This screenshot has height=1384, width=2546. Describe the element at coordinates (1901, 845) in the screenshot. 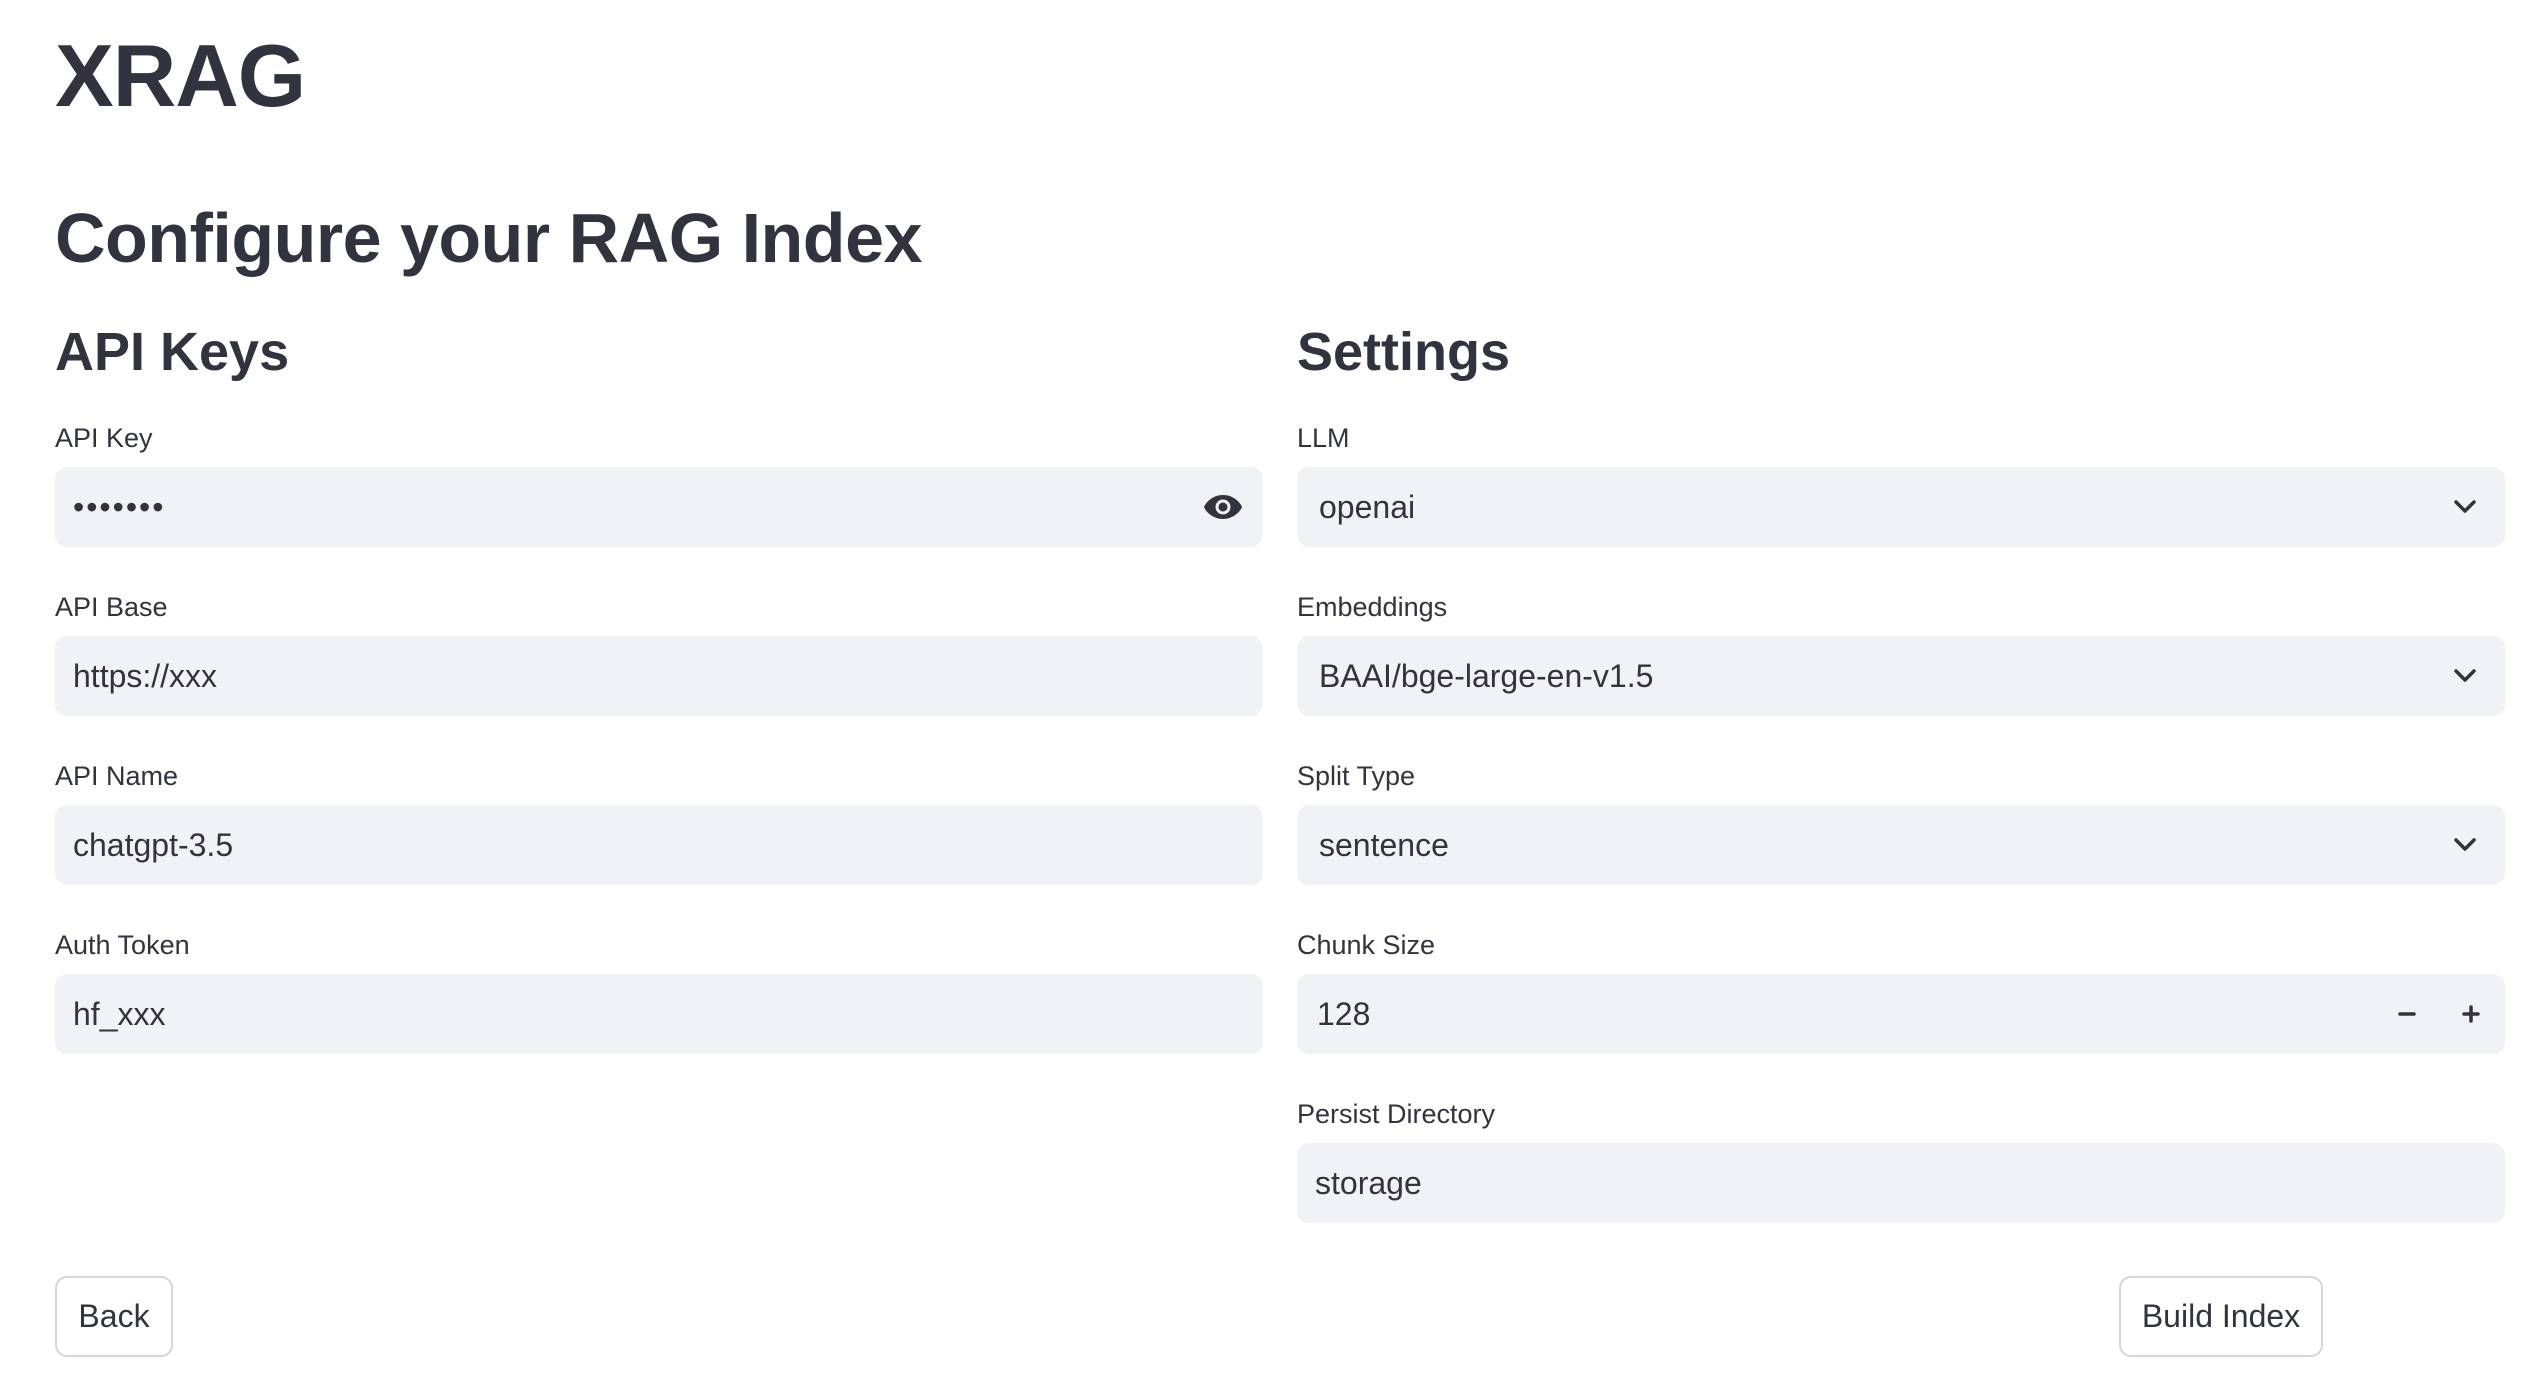

I see `split-type-select: sentence` at that location.